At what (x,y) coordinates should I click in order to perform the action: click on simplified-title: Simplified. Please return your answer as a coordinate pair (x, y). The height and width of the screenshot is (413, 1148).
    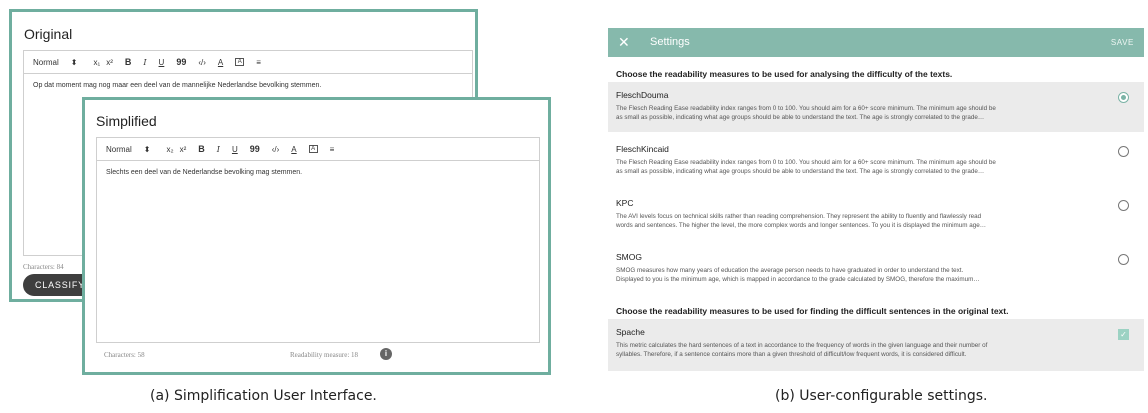
    Looking at the image, I should click on (126, 121).